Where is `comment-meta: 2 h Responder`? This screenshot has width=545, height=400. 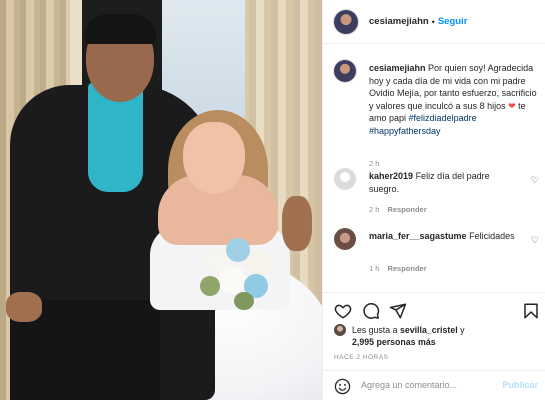 comment-meta: 2 h Responder is located at coordinates (398, 209).